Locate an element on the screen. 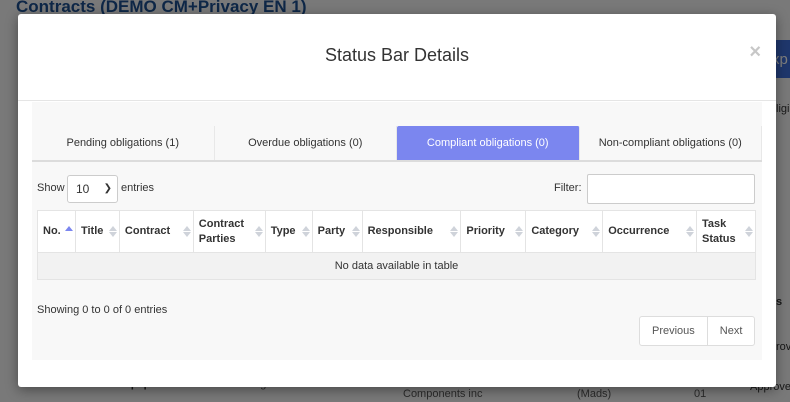 The height and width of the screenshot is (402, 790). column-header-priority: Priority is located at coordinates (493, 231).